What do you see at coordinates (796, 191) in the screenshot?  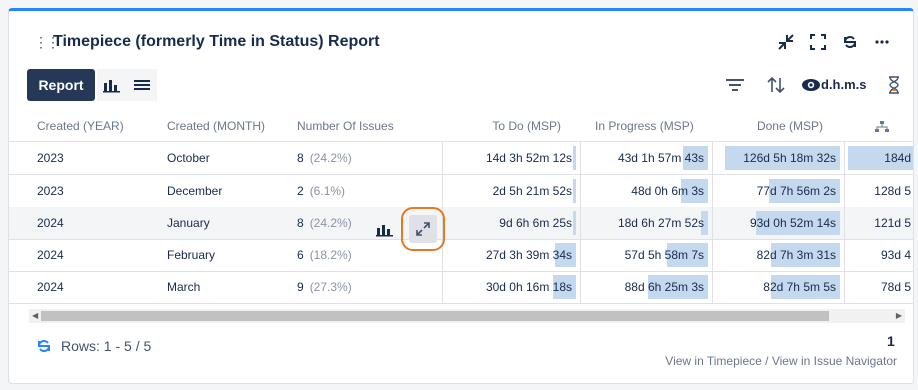 I see `time-value: 77d 7h 56m 2s` at bounding box center [796, 191].